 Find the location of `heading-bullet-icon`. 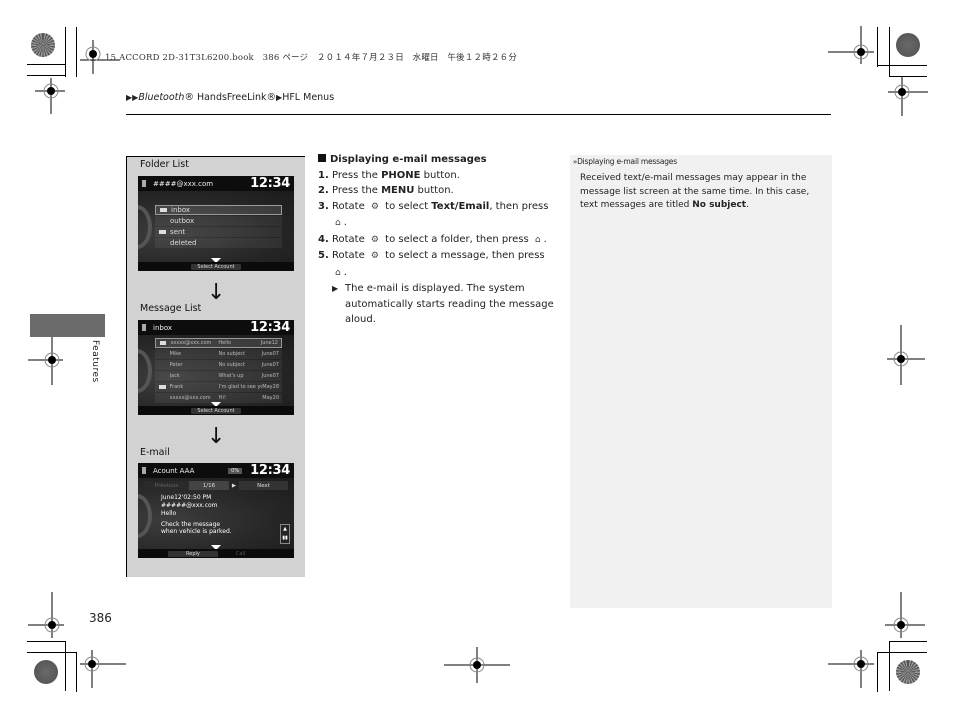

heading-bullet-icon is located at coordinates (322, 158).